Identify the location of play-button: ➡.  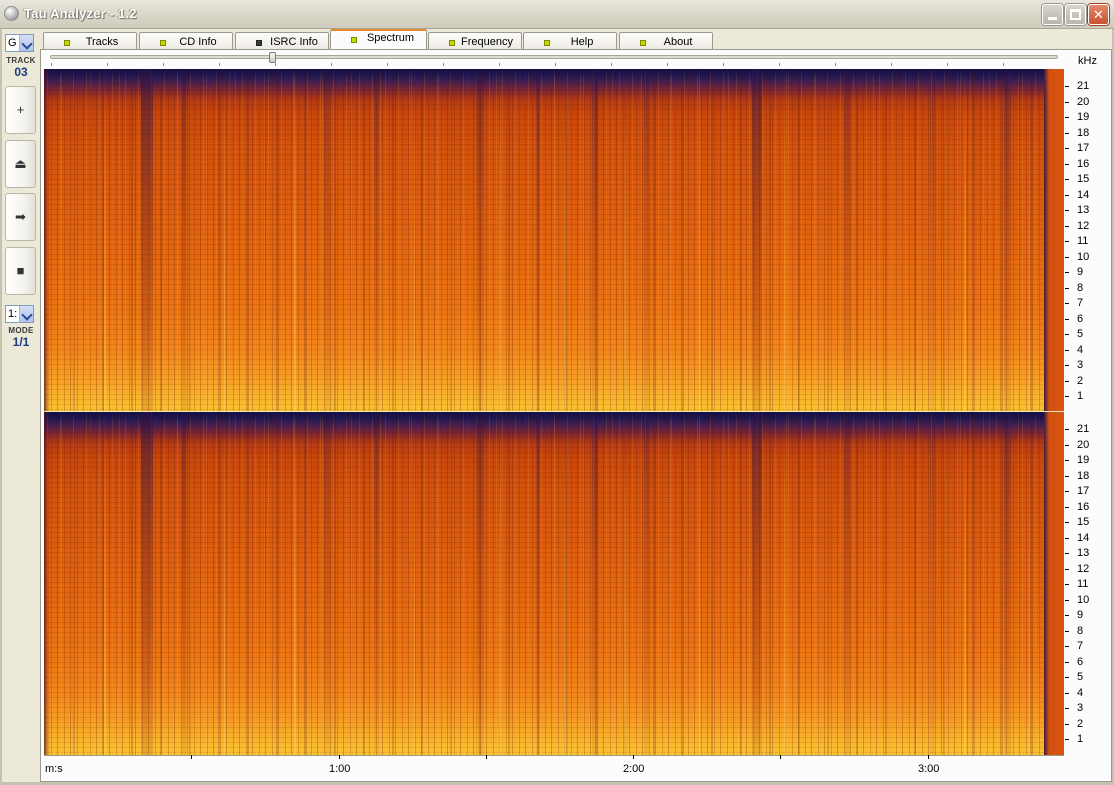
(20, 217).